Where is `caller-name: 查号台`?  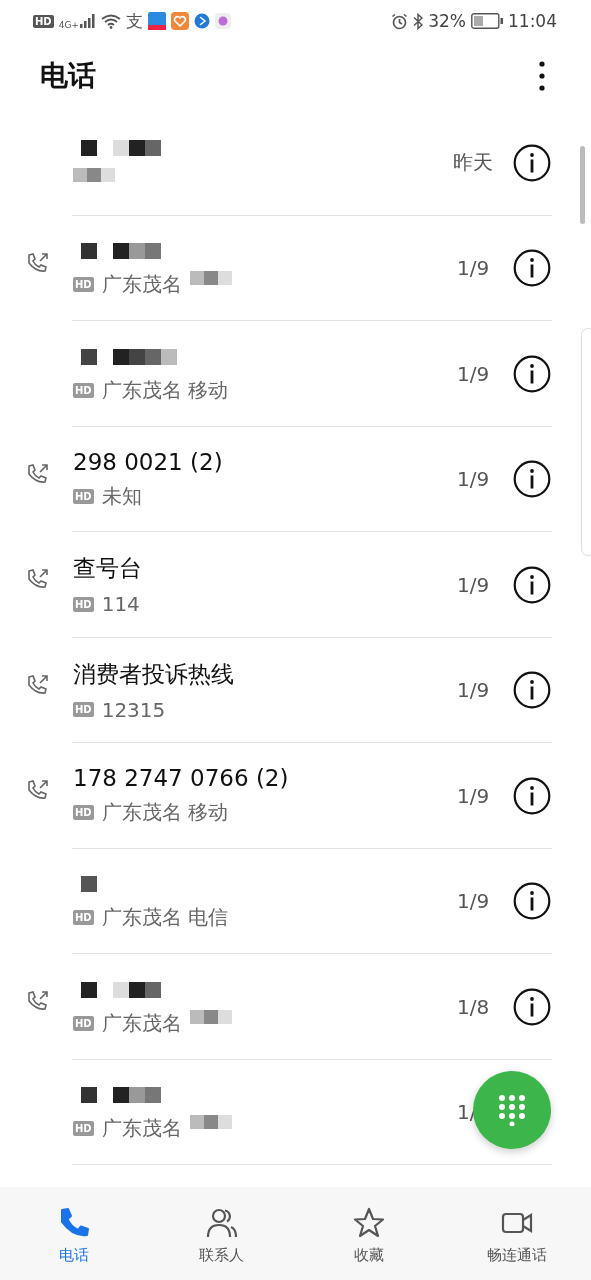 caller-name: 查号台 is located at coordinates (108, 569).